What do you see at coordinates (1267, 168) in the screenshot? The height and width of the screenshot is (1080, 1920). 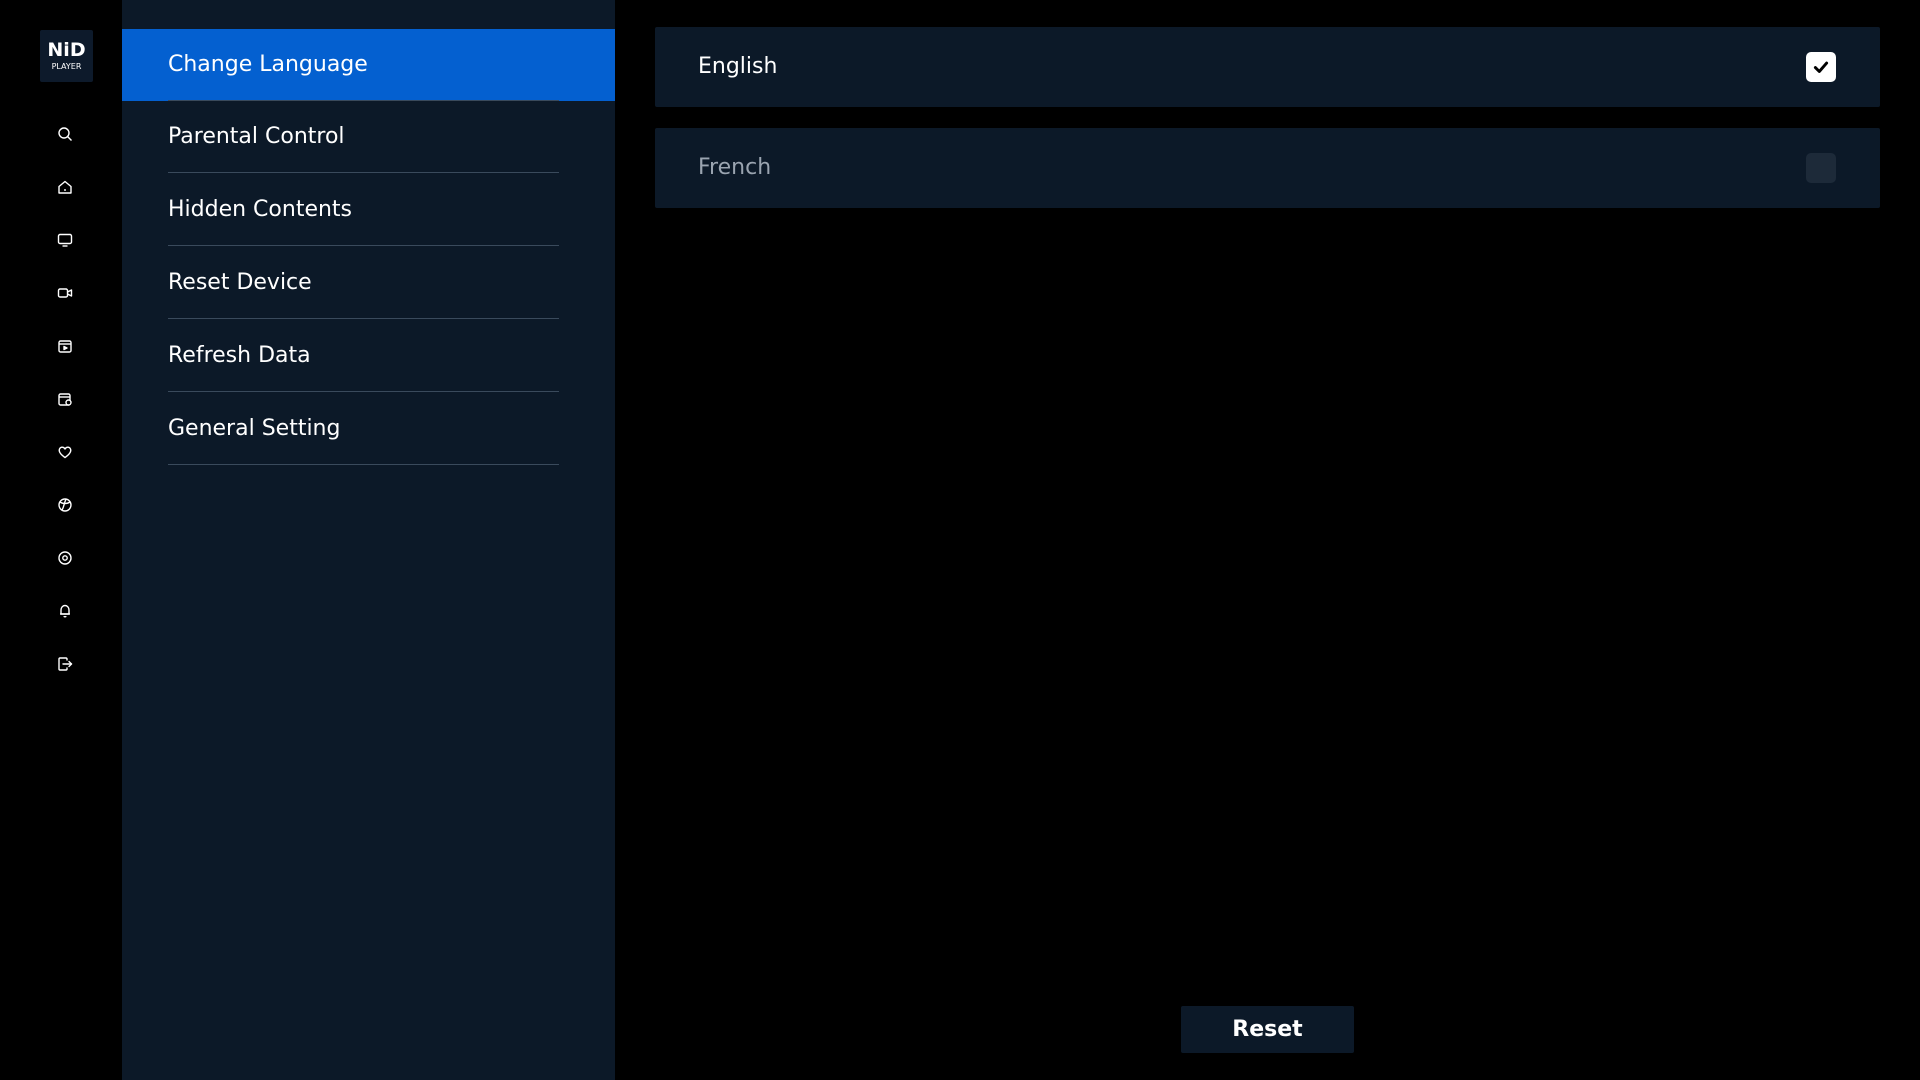 I see `language-option-french: French` at bounding box center [1267, 168].